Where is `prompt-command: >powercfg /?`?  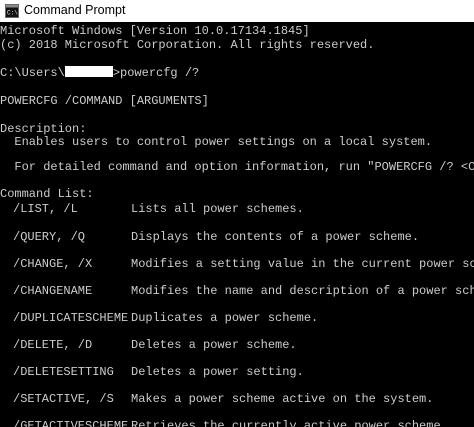
prompt-command: >powercfg /? is located at coordinates (156, 73).